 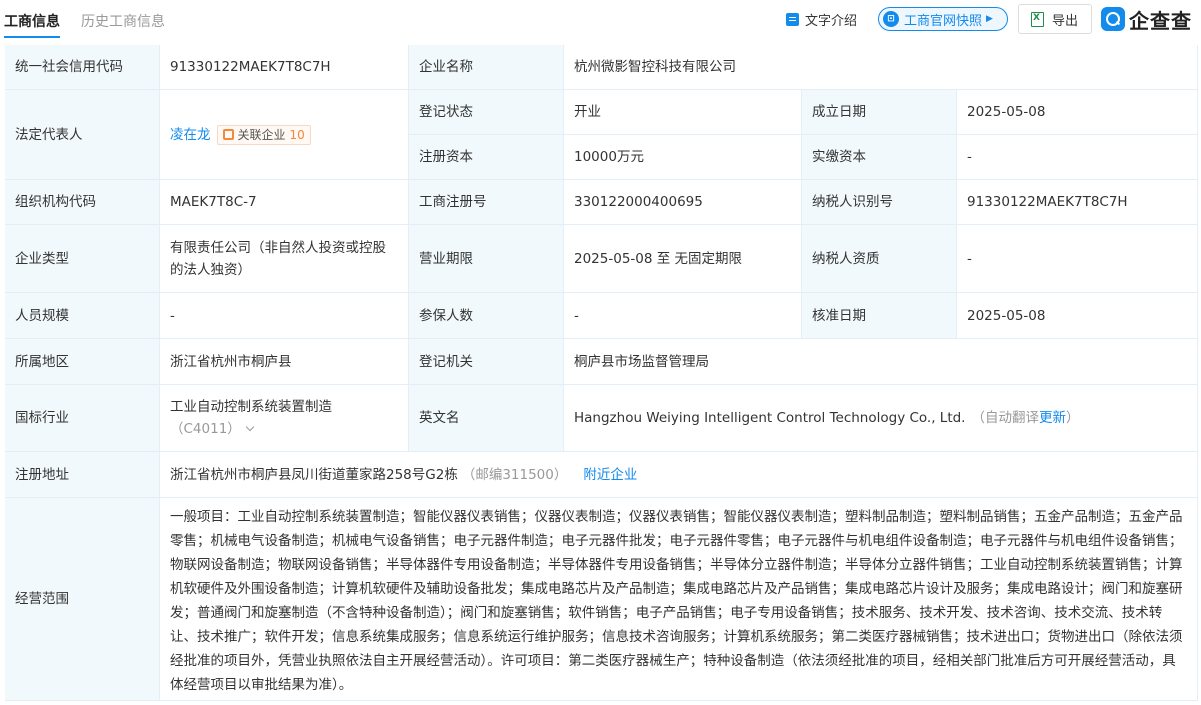 I want to click on tab-history-business-info: 历史工商信息, so click(x=123, y=21).